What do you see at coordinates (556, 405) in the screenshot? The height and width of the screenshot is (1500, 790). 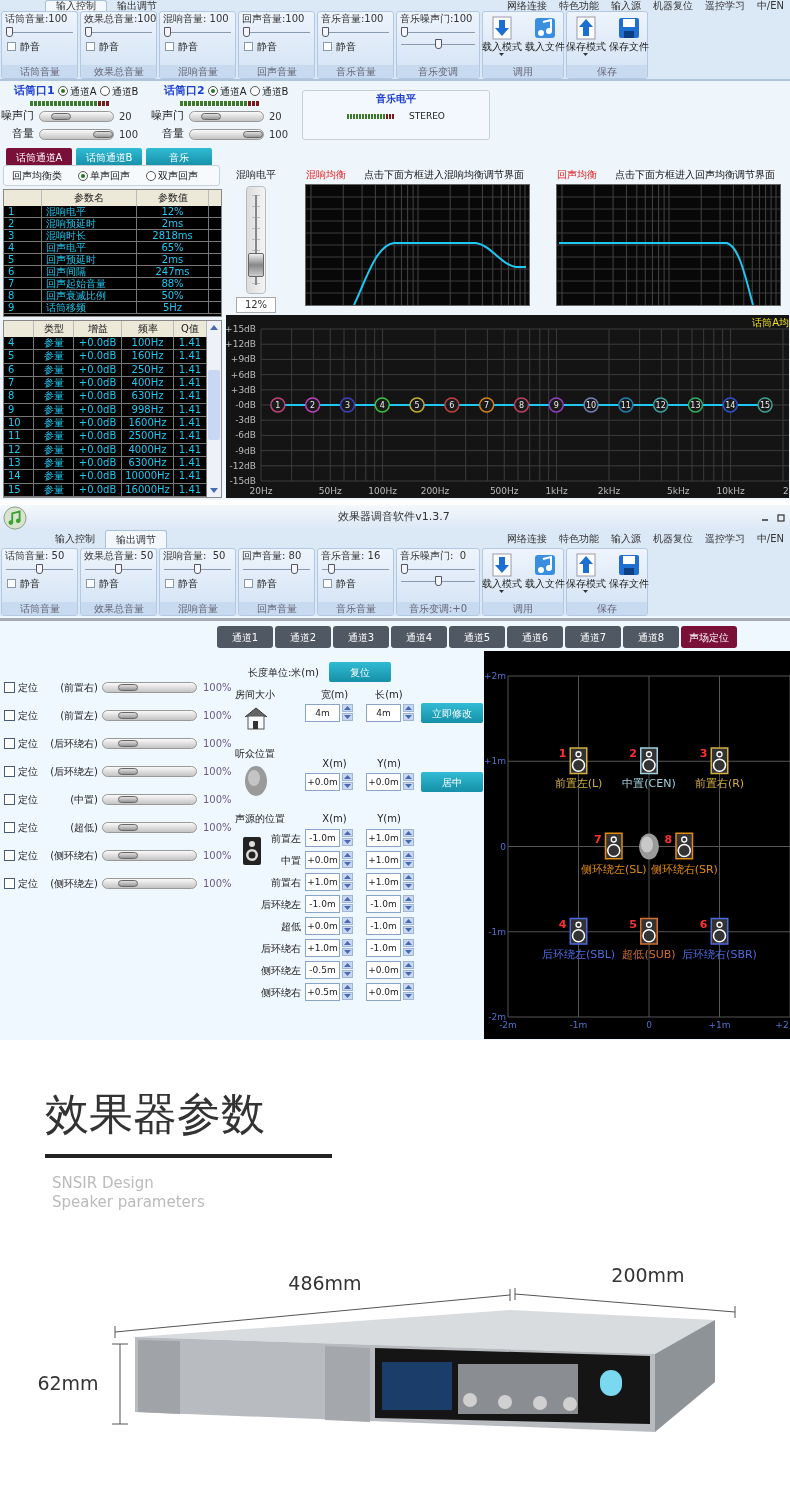 I see `band-marker: 9` at bounding box center [556, 405].